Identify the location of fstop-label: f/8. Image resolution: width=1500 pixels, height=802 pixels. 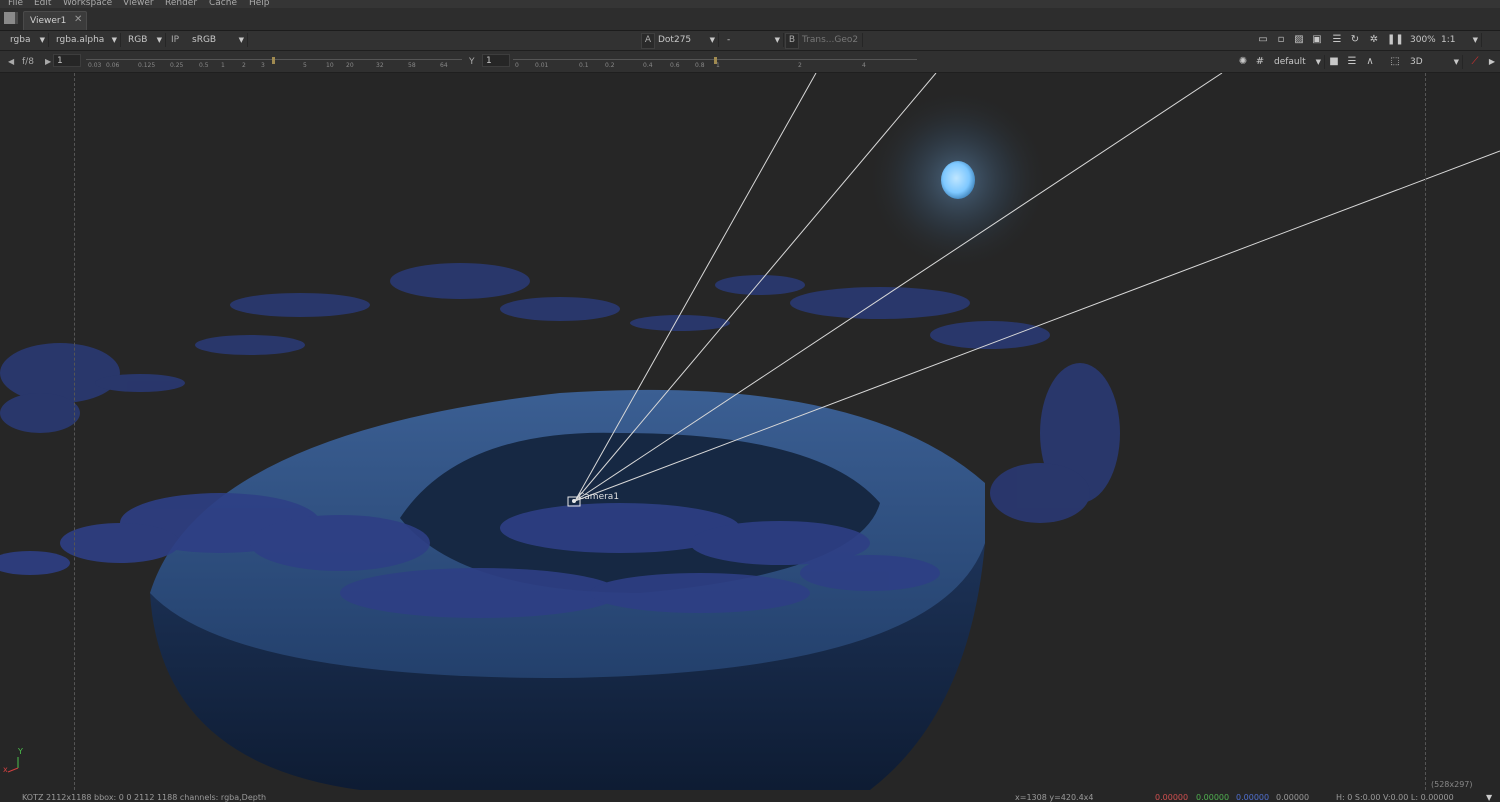
(28, 62).